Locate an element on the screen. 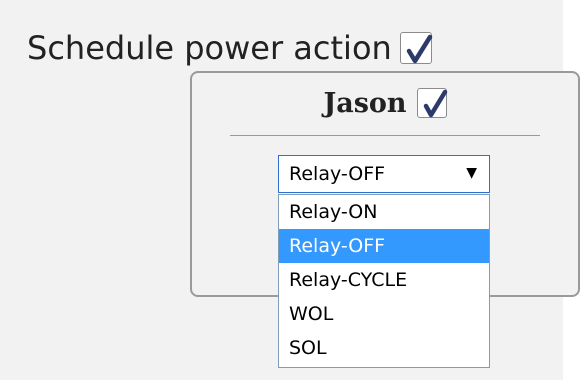 This screenshot has height=380, width=582. device-title-row: Jason is located at coordinates (385, 103).